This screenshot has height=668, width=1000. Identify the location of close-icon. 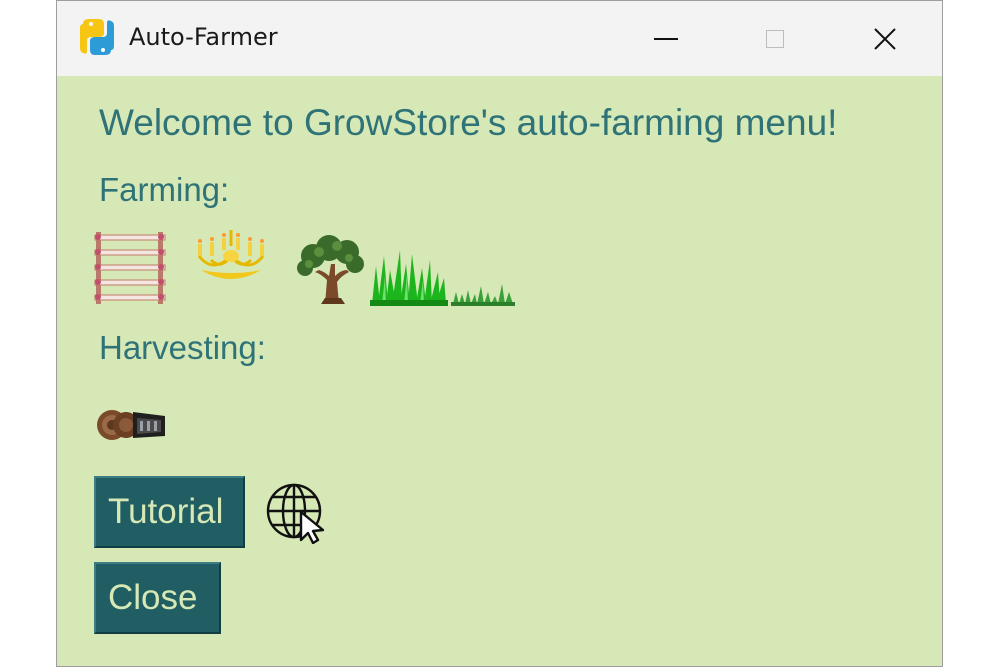
(885, 38).